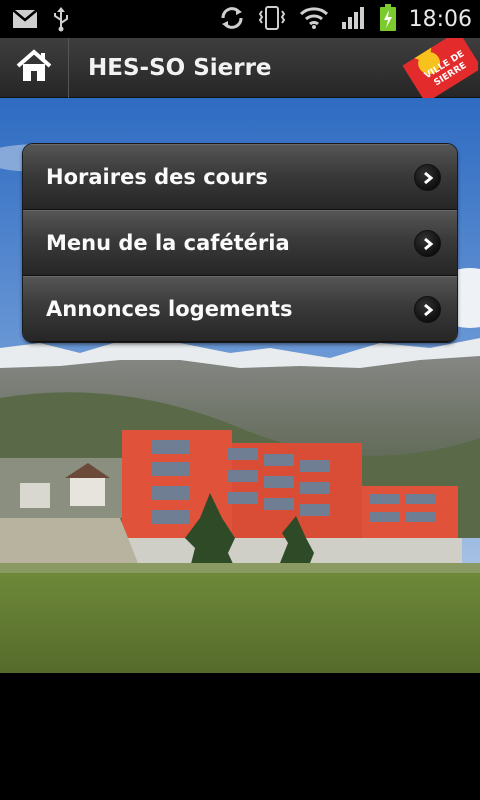 This screenshot has height=800, width=480. I want to click on usb-icon, so click(61, 21).